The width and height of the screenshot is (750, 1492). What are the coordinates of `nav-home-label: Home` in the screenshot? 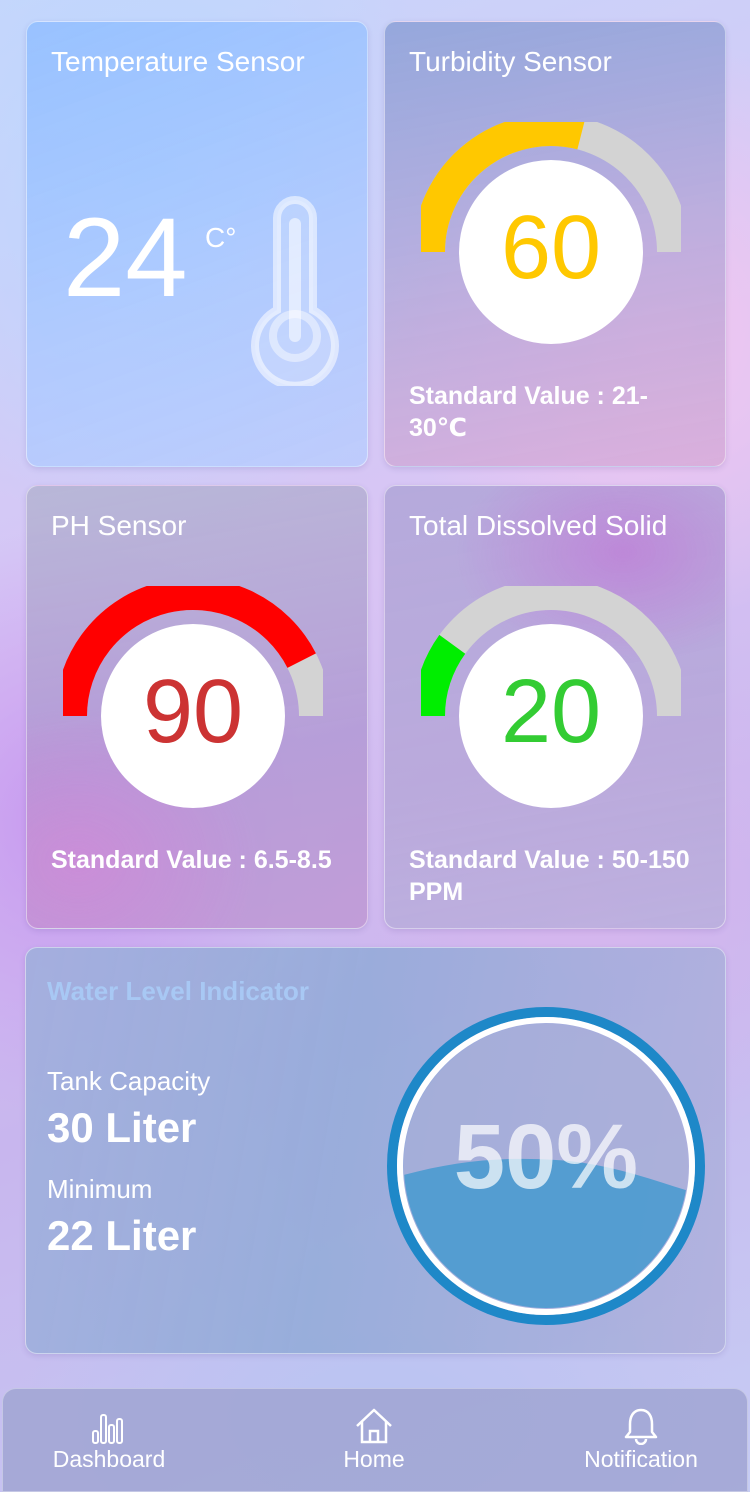 It's located at (374, 1459).